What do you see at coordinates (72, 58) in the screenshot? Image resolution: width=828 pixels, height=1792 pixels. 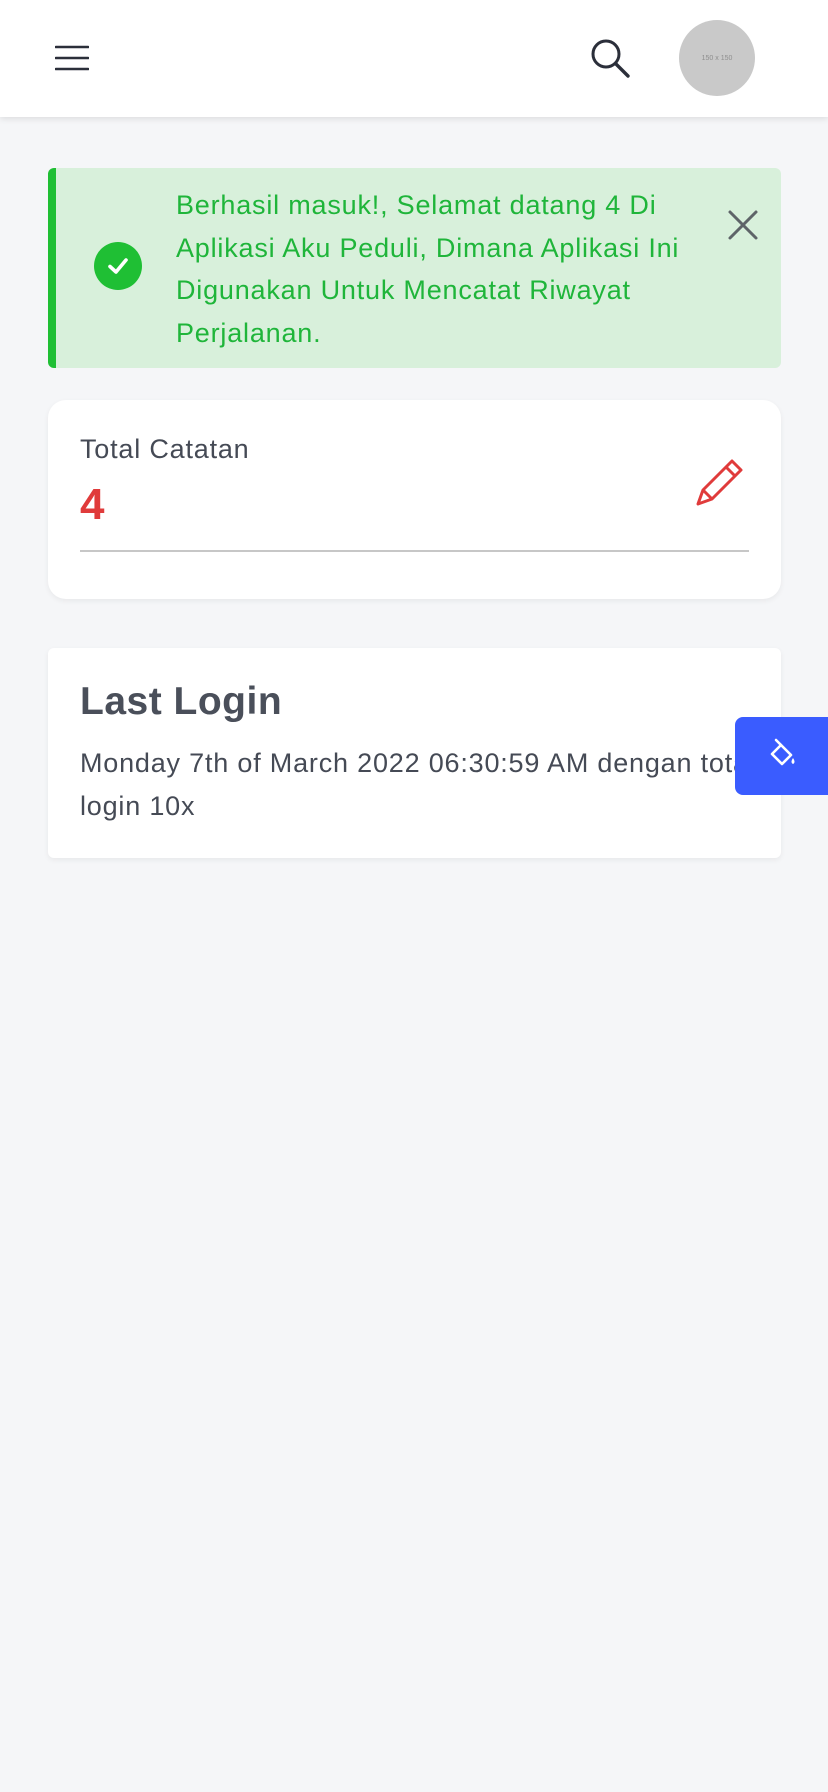 I see `hamburger-menu-icon` at bounding box center [72, 58].